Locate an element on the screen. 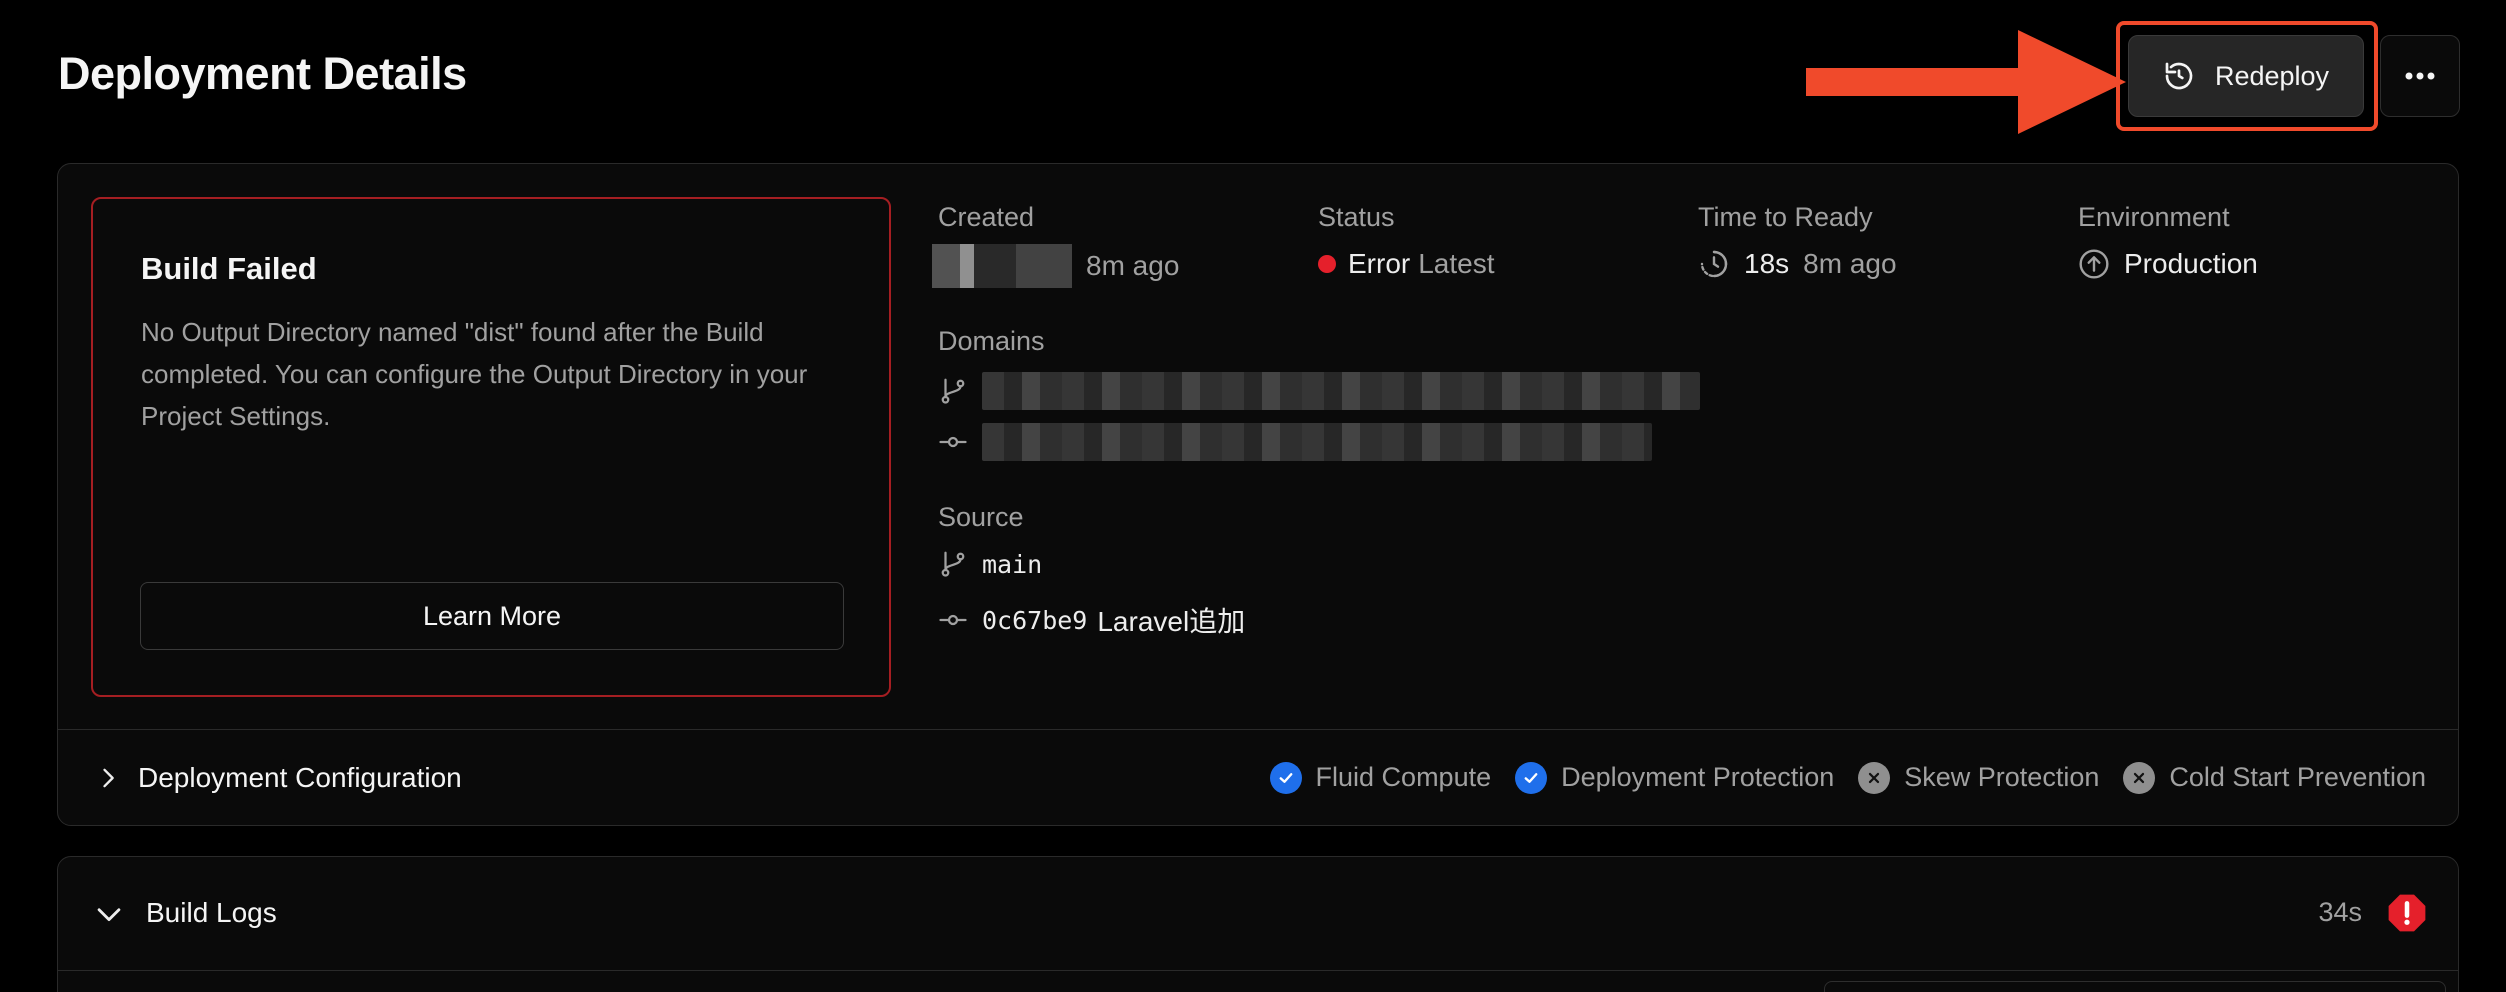 Image resolution: width=2506 pixels, height=992 pixels. environment-label: Environment is located at coordinates (2154, 217).